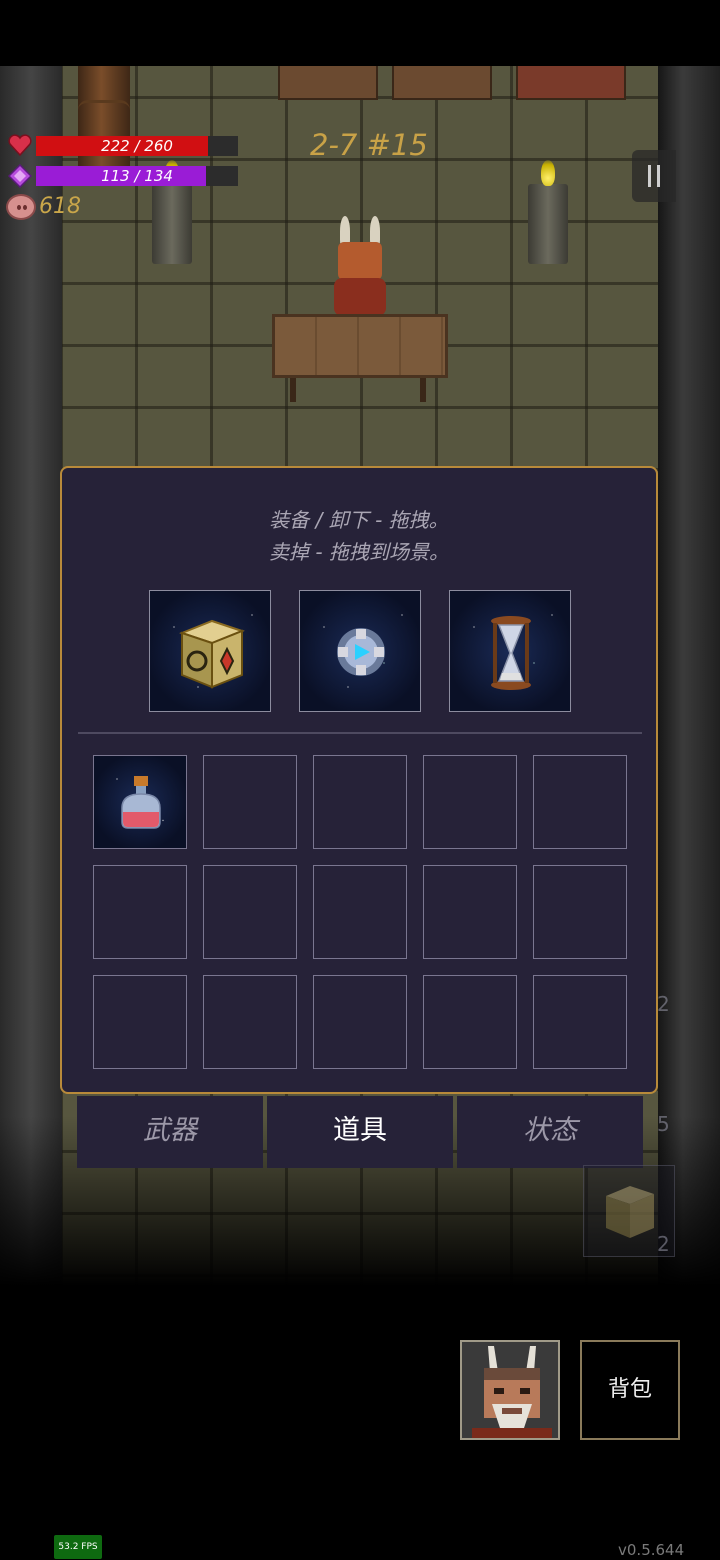  What do you see at coordinates (651, 1550) in the screenshot?
I see `version-label: v0.5.644` at bounding box center [651, 1550].